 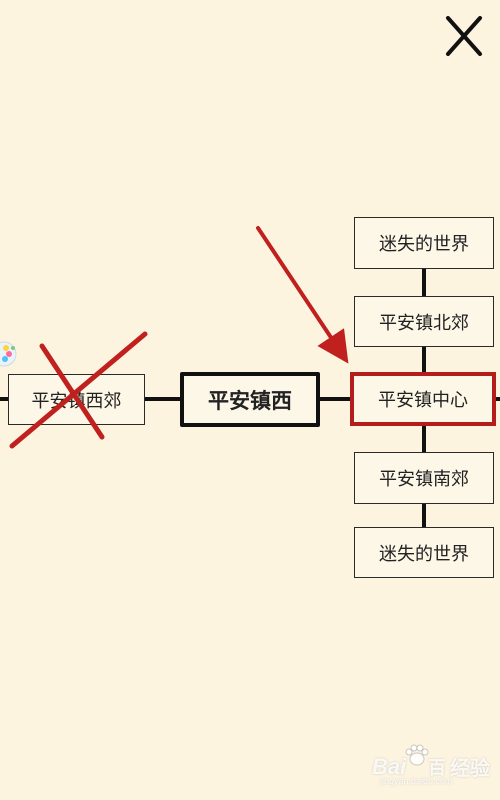 I want to click on node-west-suburb: 平安镇西郊, so click(x=76, y=399).